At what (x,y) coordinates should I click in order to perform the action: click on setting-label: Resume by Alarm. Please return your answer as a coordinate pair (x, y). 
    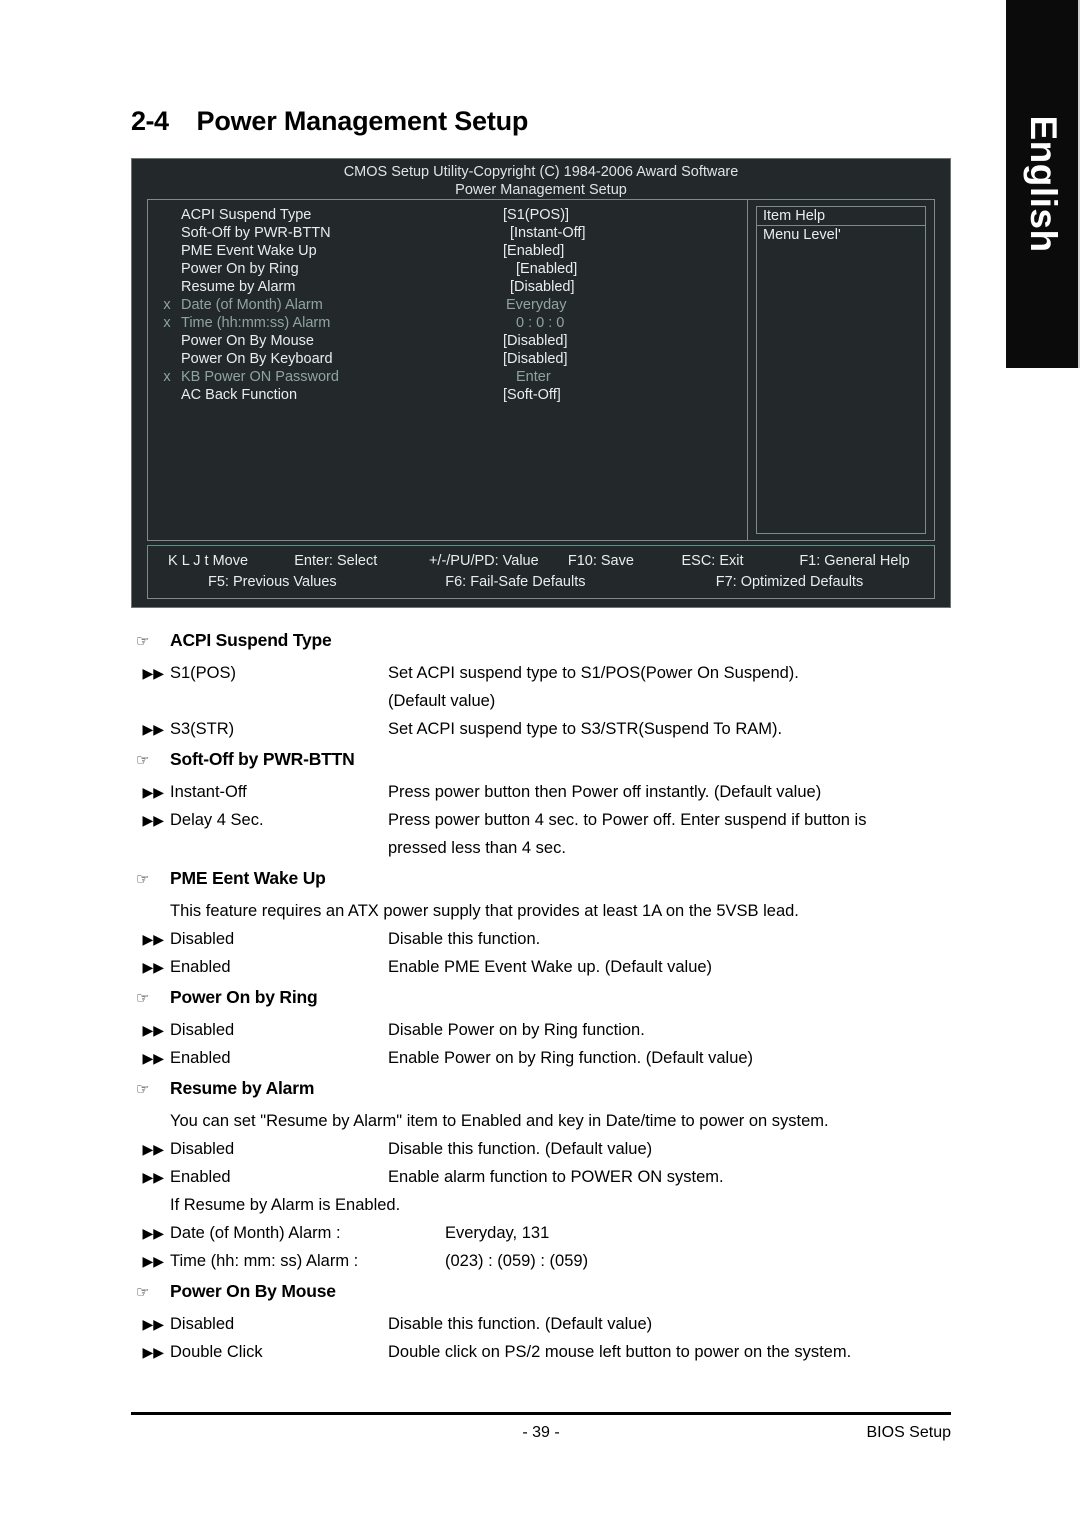
    Looking at the image, I should click on (238, 287).